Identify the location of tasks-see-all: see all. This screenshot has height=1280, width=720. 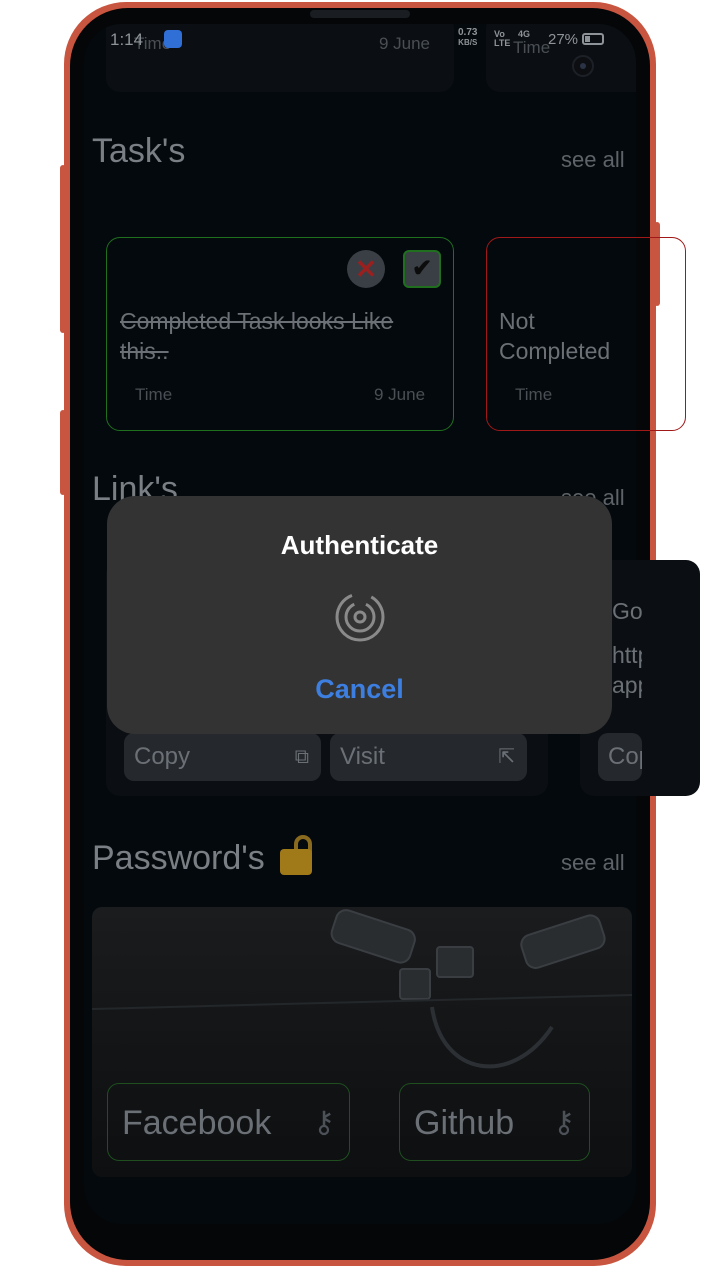
(593, 160).